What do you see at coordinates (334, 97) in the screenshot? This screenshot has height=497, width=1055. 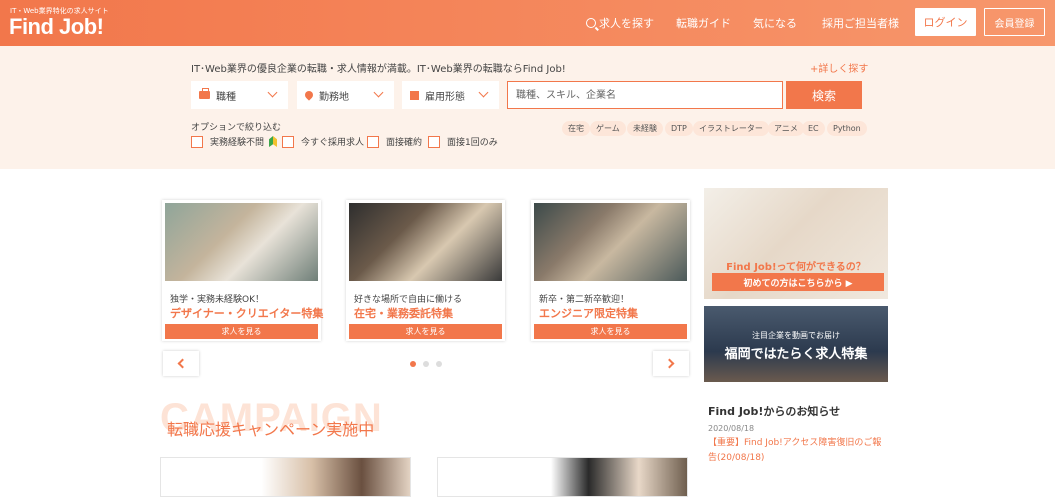 I see `location-label: 勤務地` at bounding box center [334, 97].